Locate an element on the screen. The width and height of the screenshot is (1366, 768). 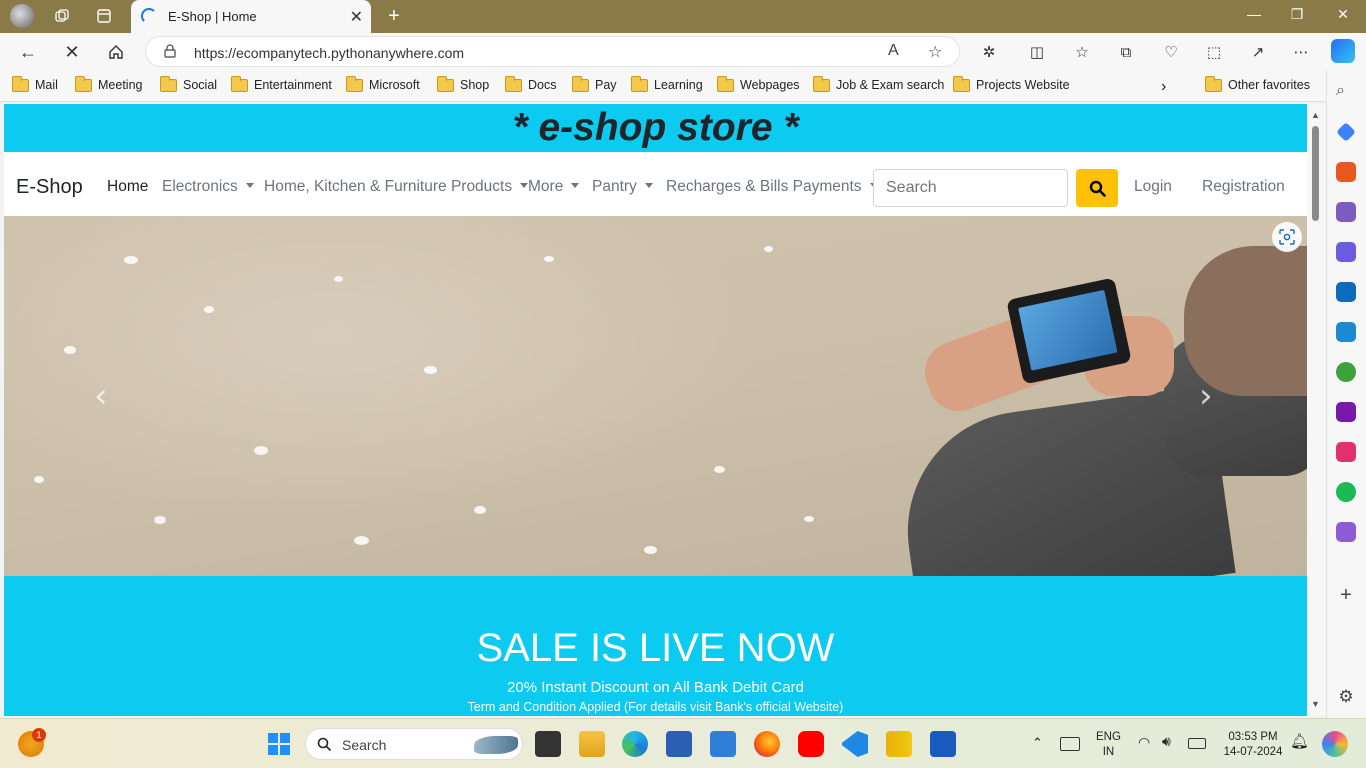
shopping-tag-icon is located at coordinates (1346, 132).